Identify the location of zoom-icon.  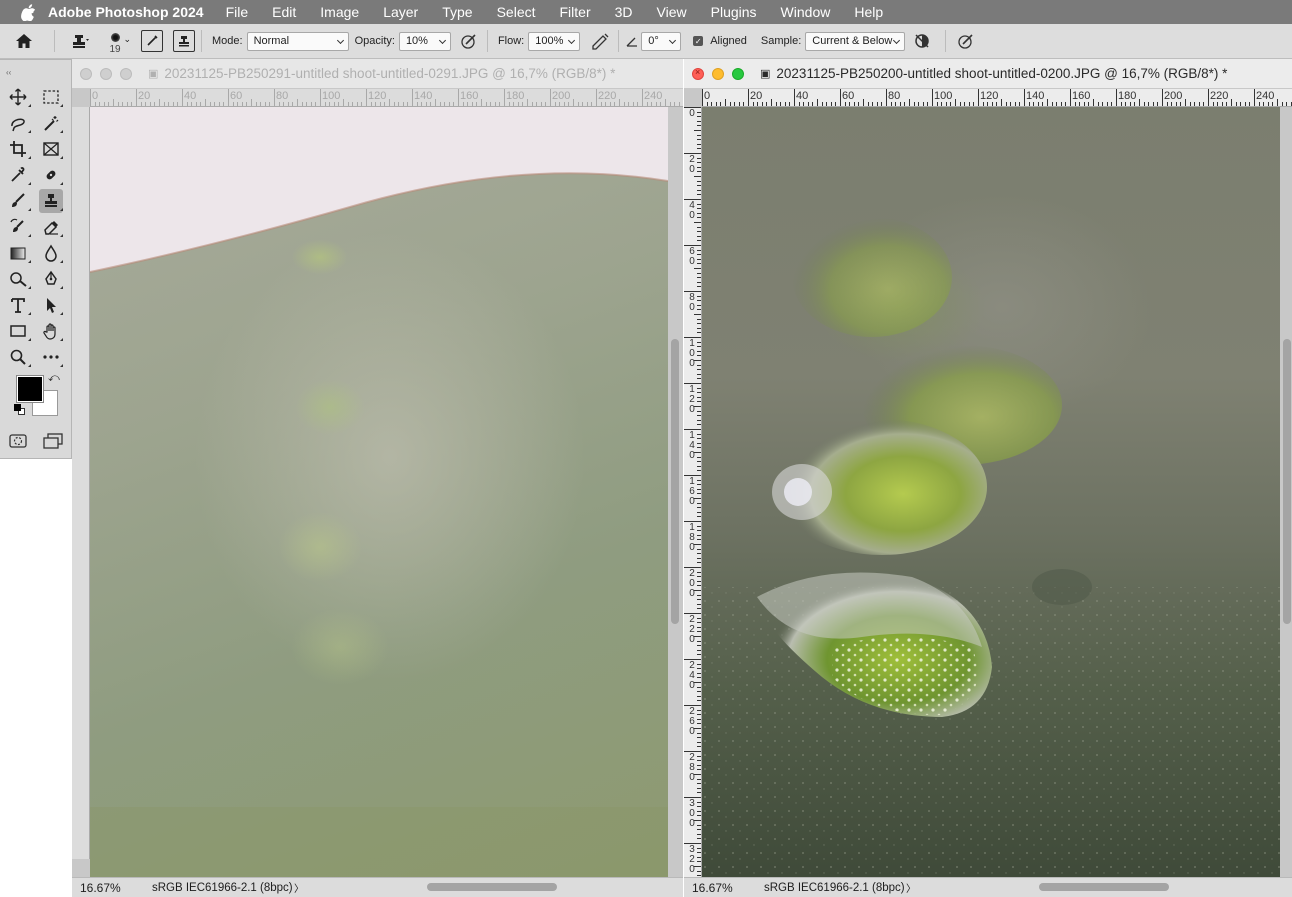
(18, 357).